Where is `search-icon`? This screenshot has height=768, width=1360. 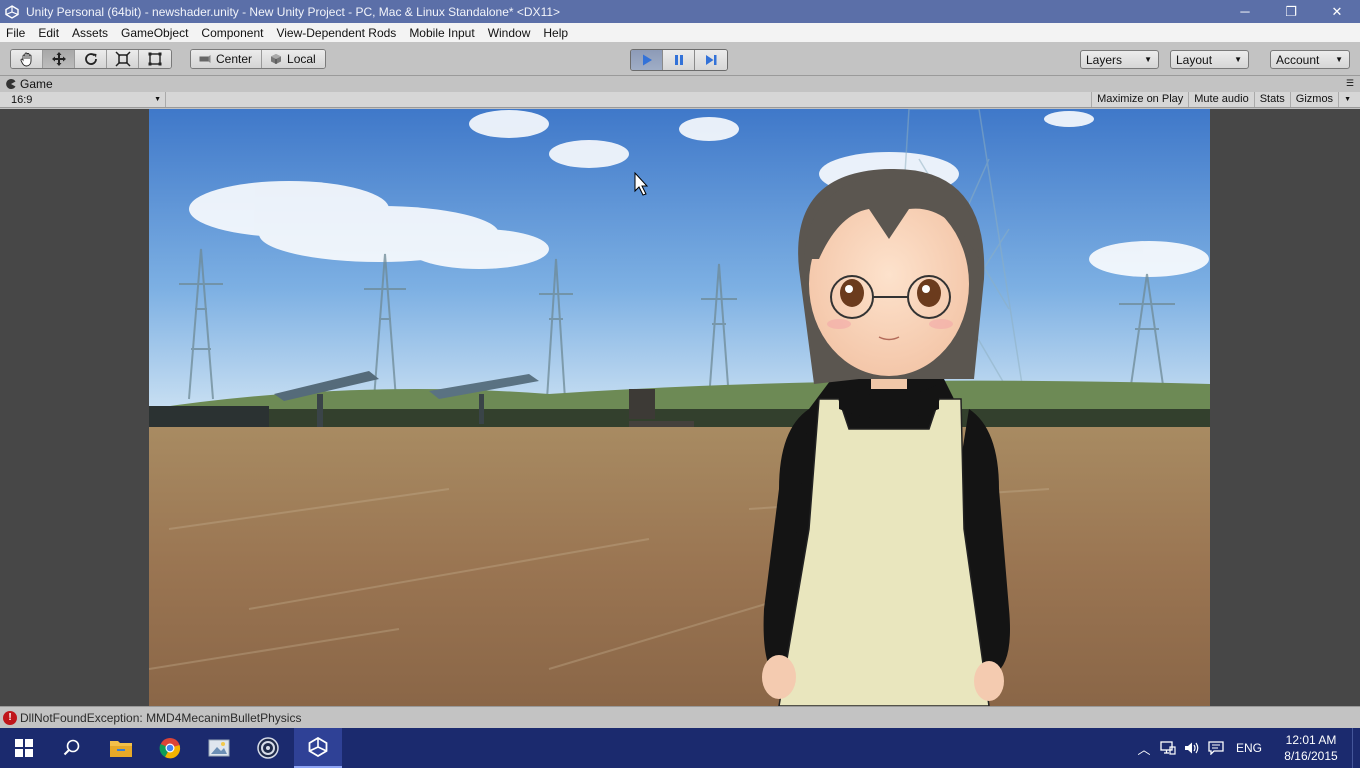 search-icon is located at coordinates (71, 747).